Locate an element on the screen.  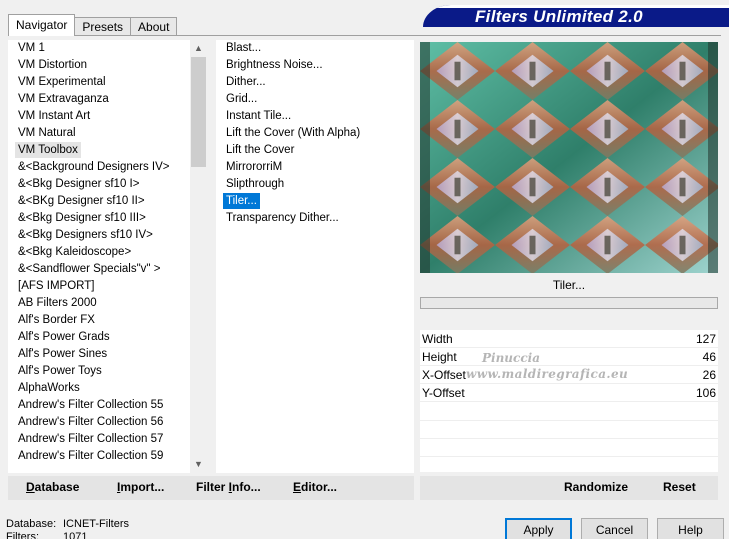
category-item: Alf's Border FX is located at coordinates (99, 320).